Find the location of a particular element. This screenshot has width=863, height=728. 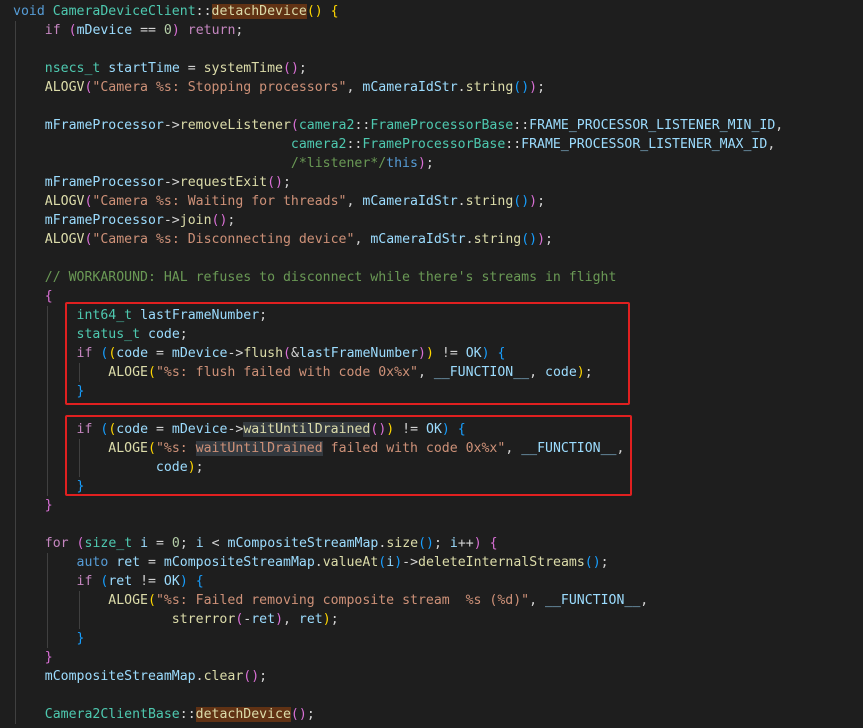

code-token: auto is located at coordinates (92, 562).